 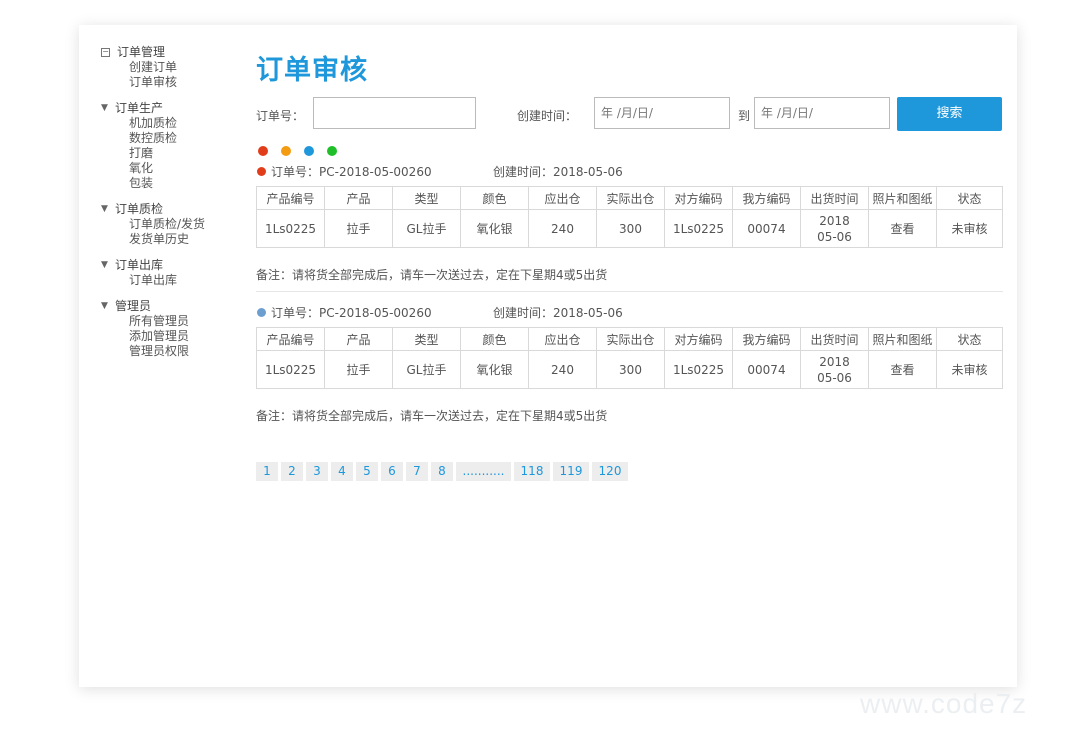 What do you see at coordinates (185, 67) in the screenshot?
I see `nav-item: 创建订单` at bounding box center [185, 67].